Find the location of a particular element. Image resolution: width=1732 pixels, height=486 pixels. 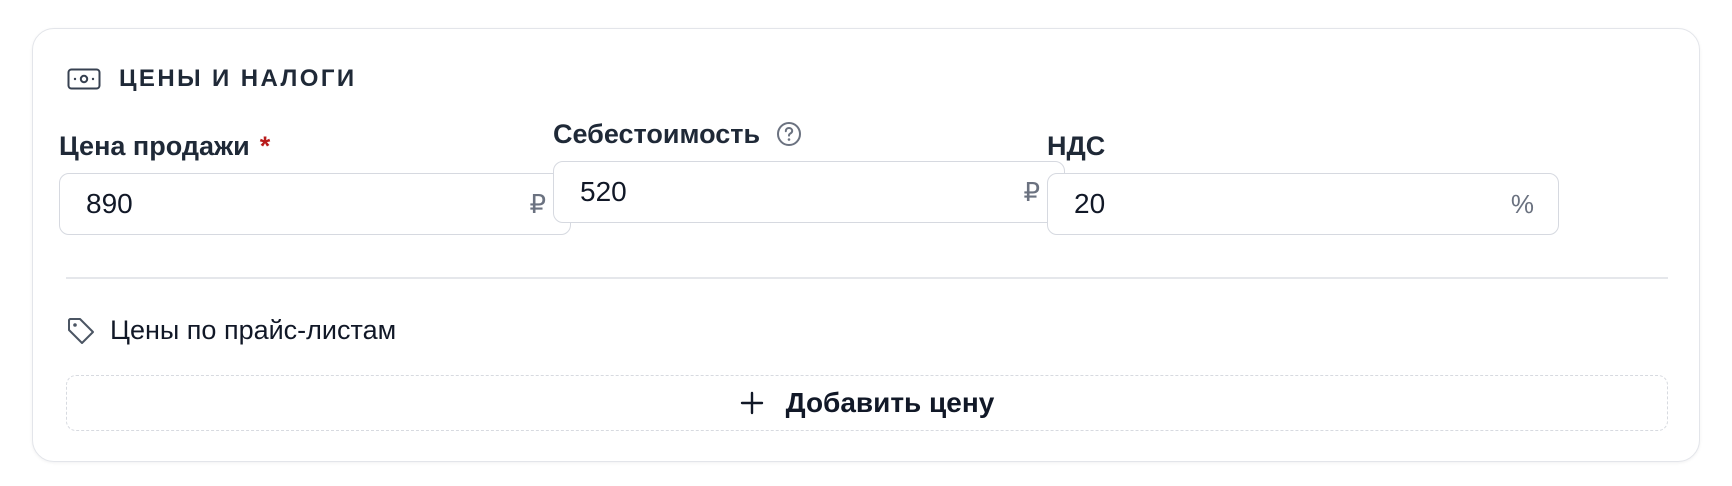

vat-input is located at coordinates (1279, 204).